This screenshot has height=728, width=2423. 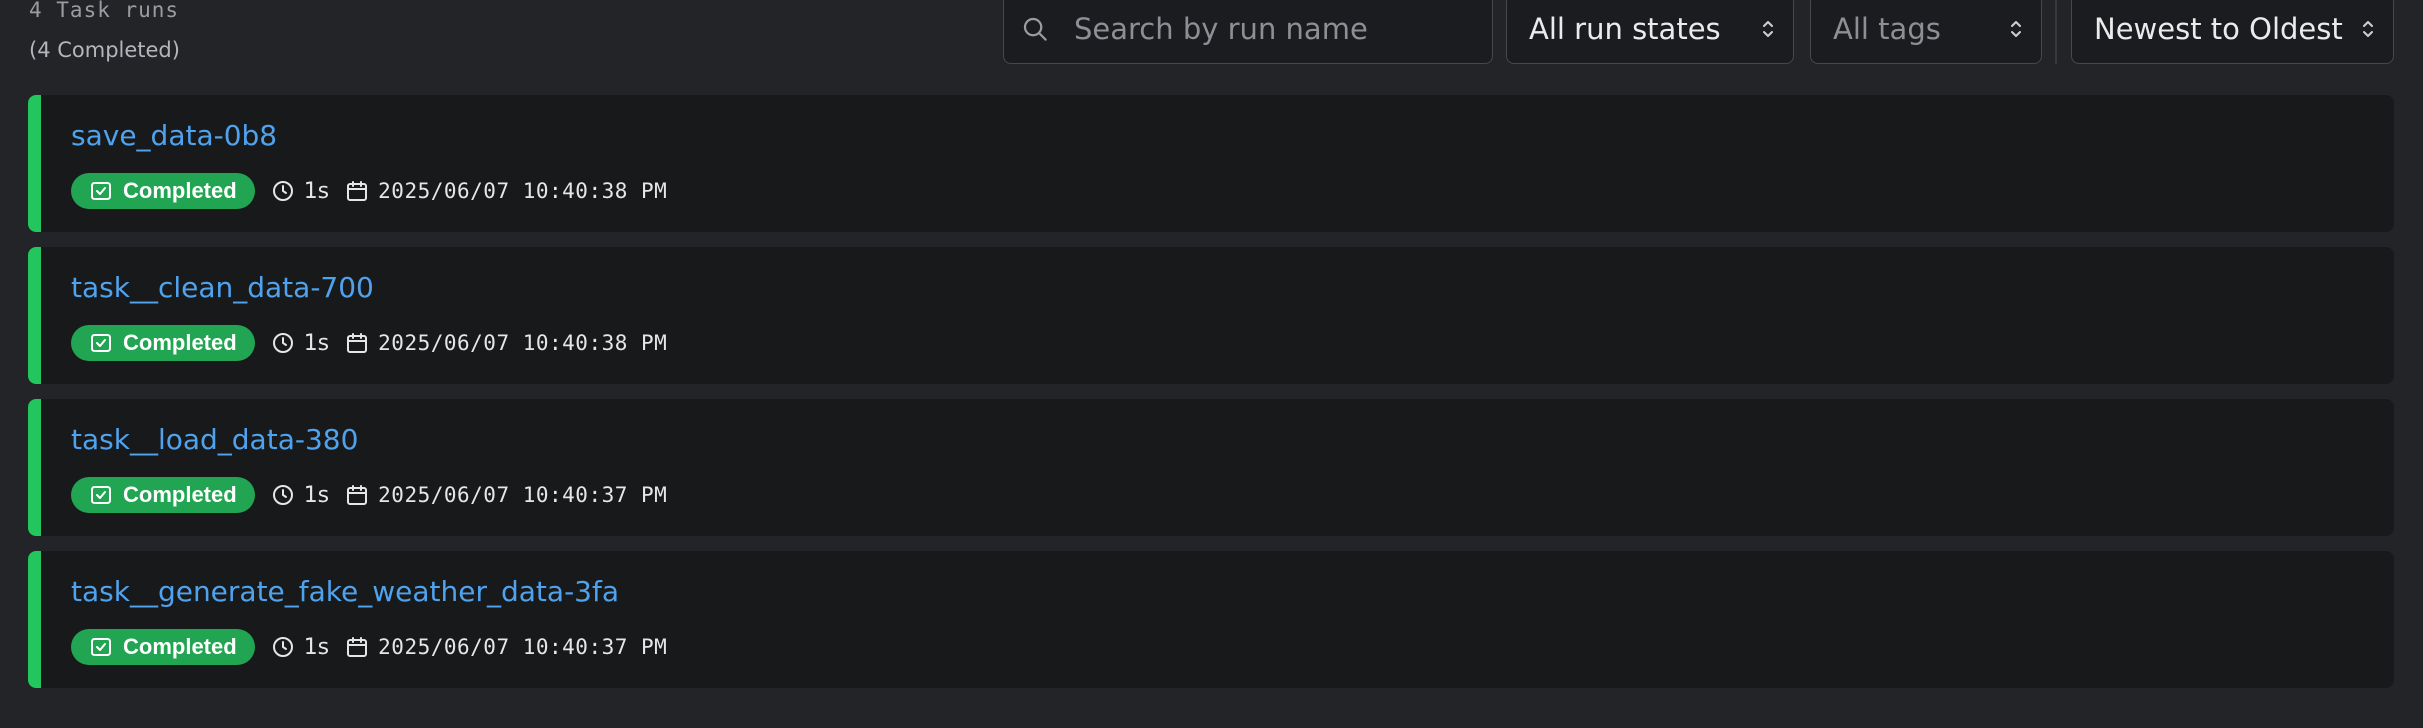 I want to click on search-field, so click(x=1248, y=32).